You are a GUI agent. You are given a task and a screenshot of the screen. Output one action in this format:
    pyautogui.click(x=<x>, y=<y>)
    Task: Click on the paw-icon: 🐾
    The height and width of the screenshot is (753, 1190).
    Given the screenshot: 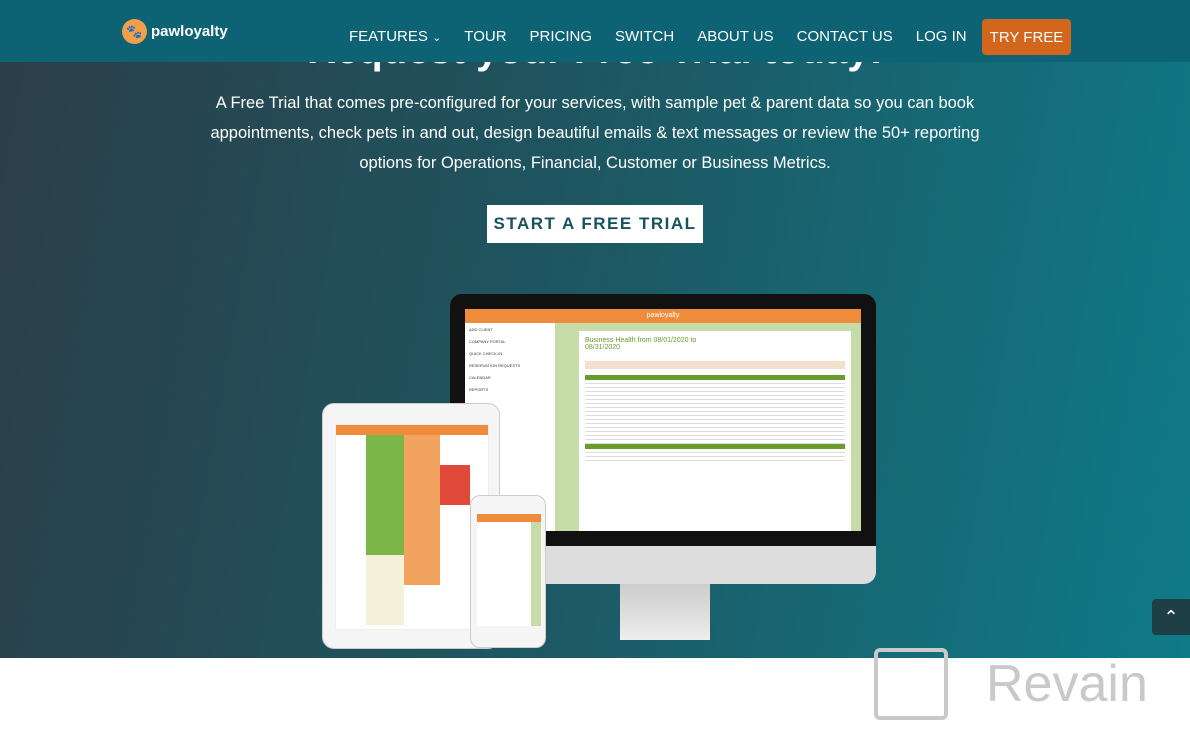 What is the action you would take?
    pyautogui.click(x=134, y=31)
    